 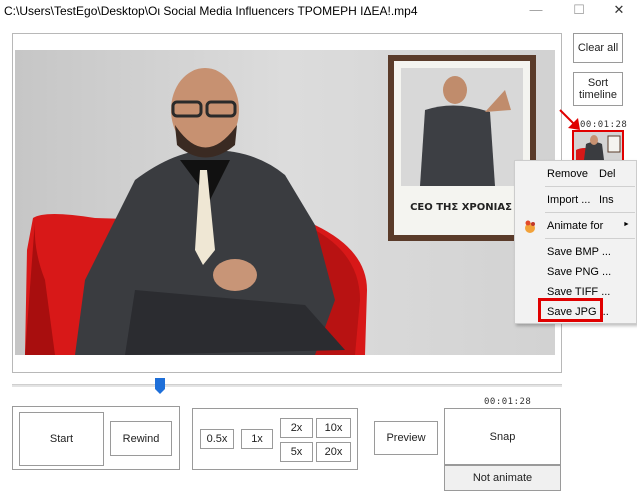 What do you see at coordinates (606, 200) in the screenshot?
I see `menu-item-shortcut: Ins` at bounding box center [606, 200].